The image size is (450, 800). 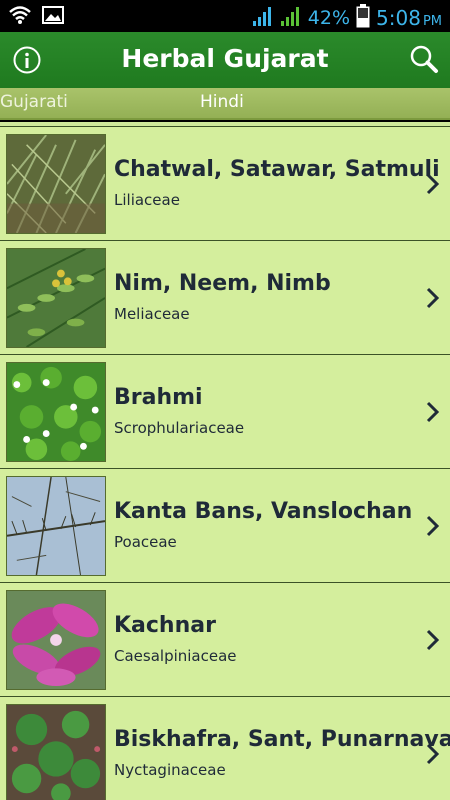 I want to click on clock: 5:08, so click(x=398, y=18).